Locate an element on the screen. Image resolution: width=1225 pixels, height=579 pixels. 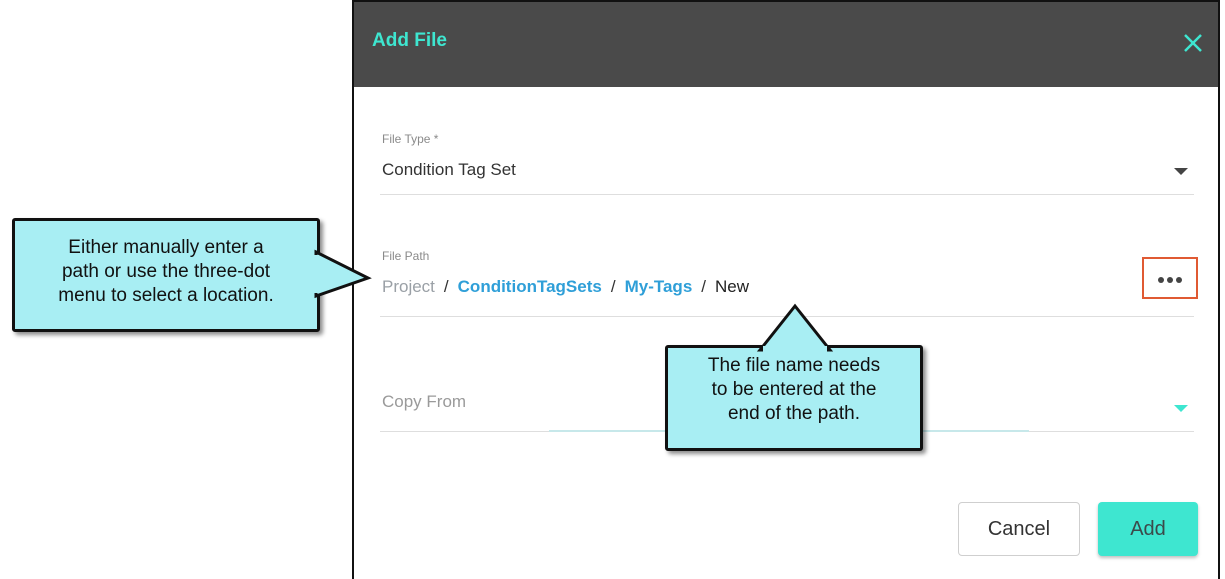
path-segment-conditiontagsets: ConditionTagSets is located at coordinates (530, 286).